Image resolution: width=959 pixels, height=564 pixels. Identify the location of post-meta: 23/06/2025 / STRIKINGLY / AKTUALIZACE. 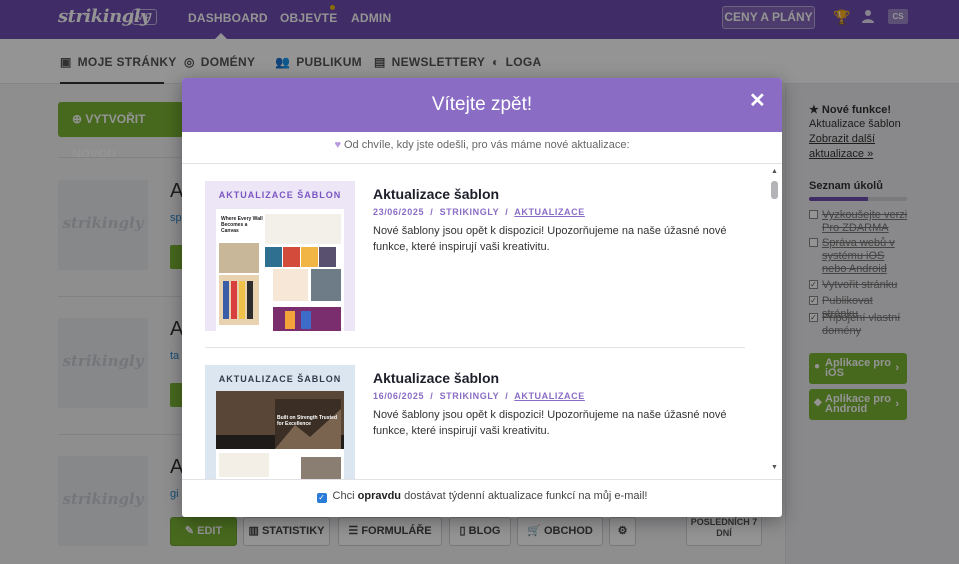
(479, 212).